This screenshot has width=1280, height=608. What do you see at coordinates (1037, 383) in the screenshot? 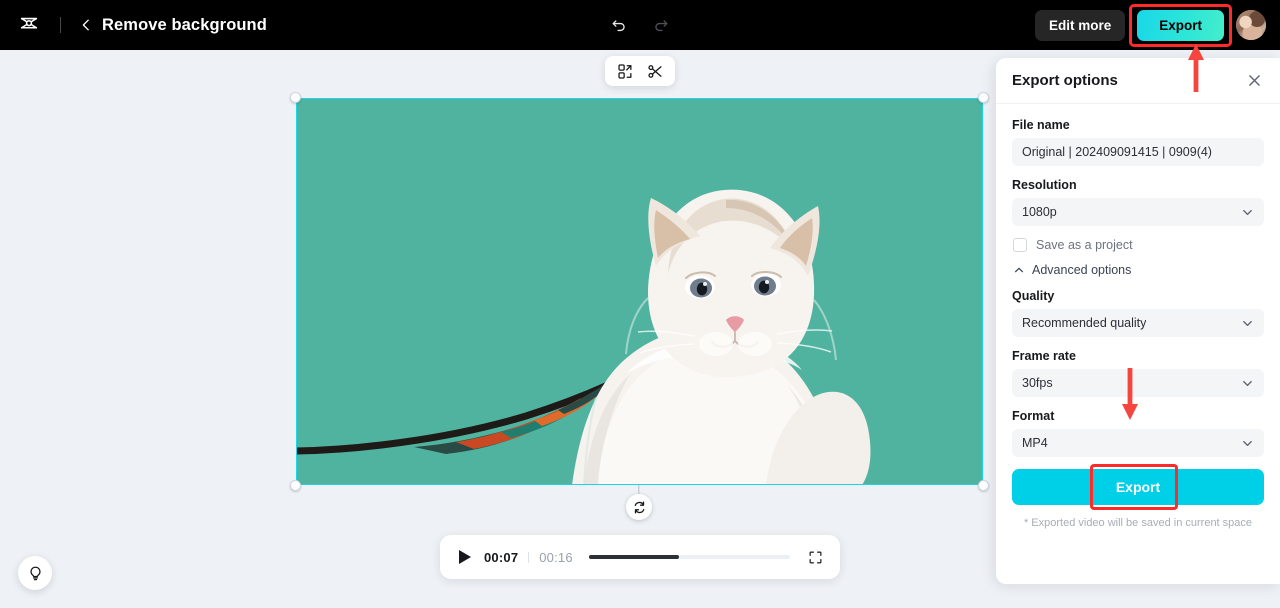
I see `framerate-value: 30fps` at bounding box center [1037, 383].